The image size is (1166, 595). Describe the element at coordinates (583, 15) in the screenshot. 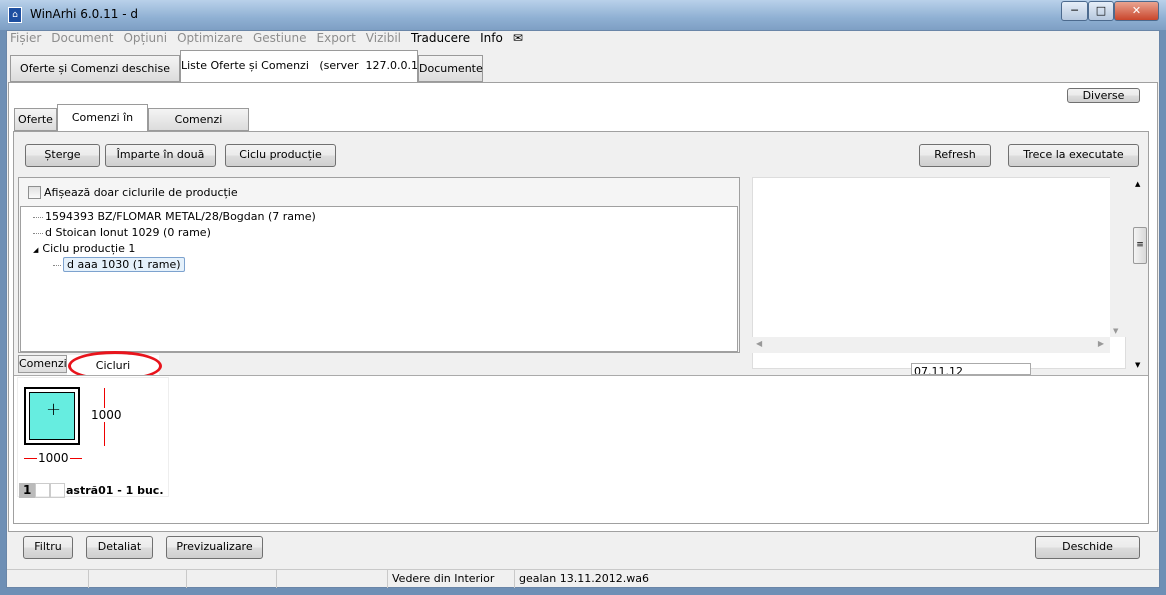

I see `title-bar` at that location.